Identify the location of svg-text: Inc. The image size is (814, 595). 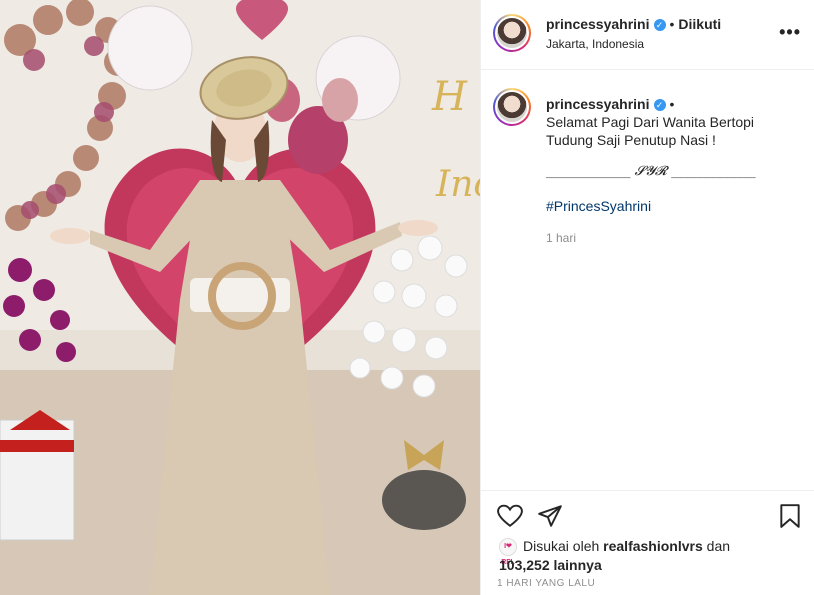
(457, 184).